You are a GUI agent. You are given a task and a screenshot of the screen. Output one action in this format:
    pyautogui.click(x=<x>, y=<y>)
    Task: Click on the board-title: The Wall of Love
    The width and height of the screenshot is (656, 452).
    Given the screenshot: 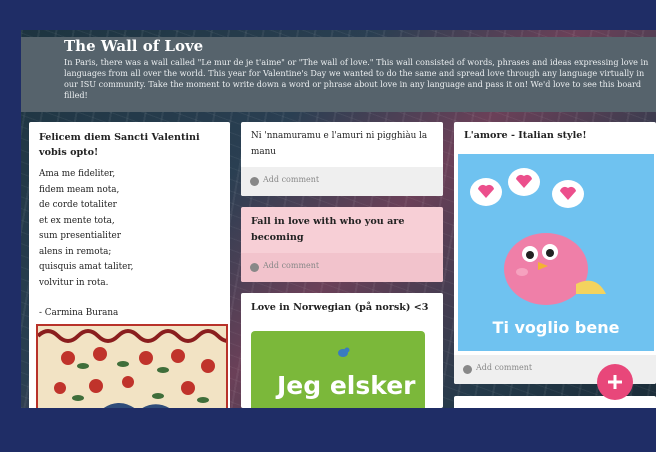 What is the action you would take?
    pyautogui.click(x=134, y=46)
    